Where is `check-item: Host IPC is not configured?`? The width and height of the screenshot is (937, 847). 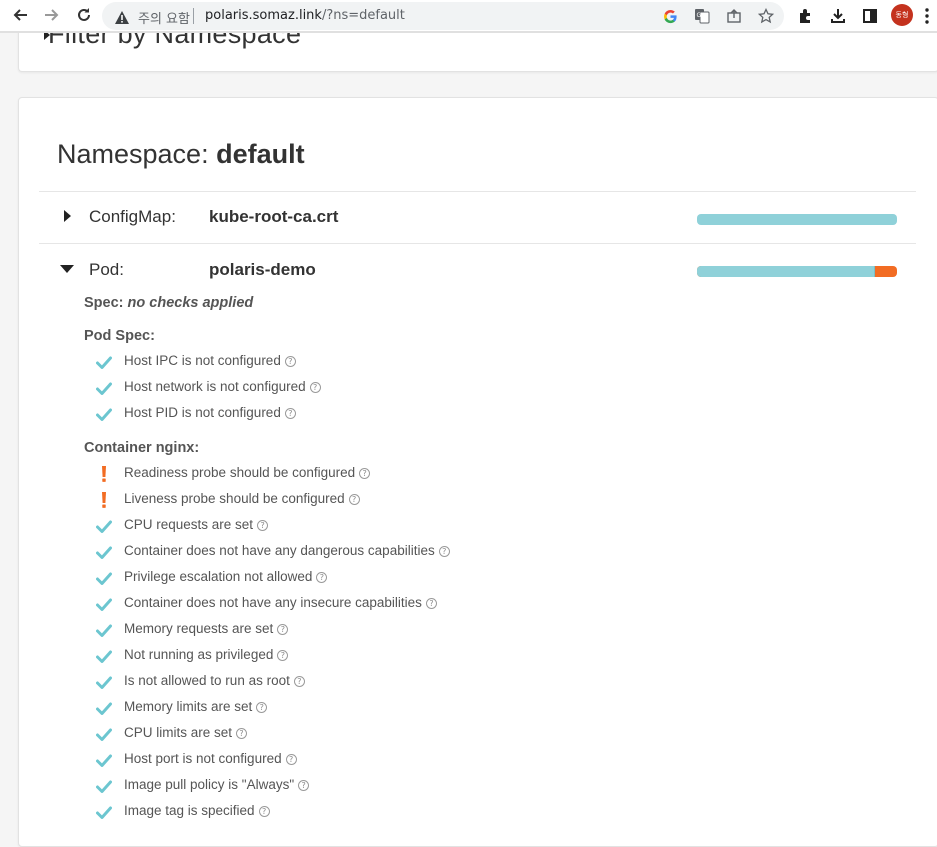 check-item: Host IPC is not configured? is located at coordinates (195, 362).